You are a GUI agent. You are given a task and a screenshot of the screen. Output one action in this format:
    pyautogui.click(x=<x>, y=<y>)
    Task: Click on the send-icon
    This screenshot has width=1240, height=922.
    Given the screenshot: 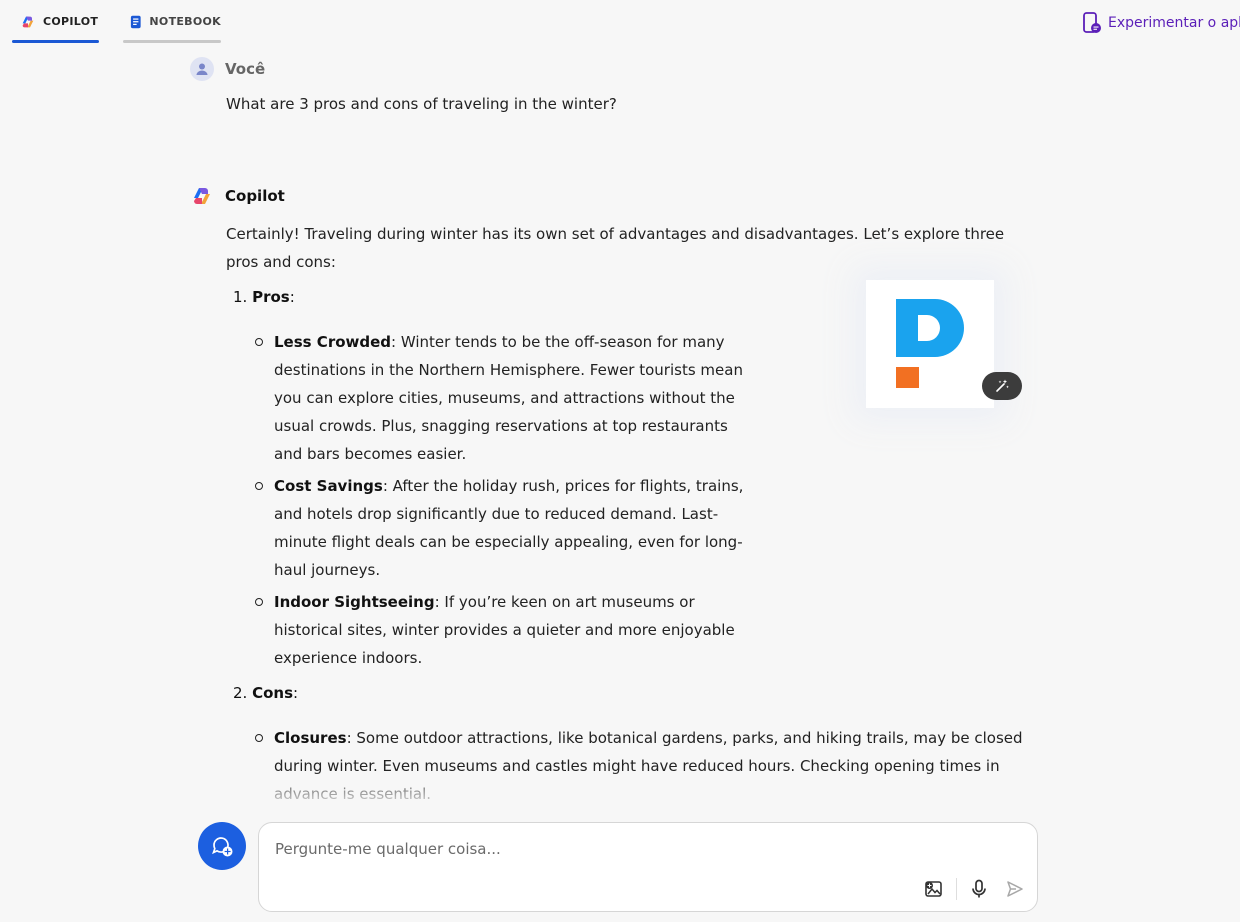 What is the action you would take?
    pyautogui.click(x=1015, y=889)
    